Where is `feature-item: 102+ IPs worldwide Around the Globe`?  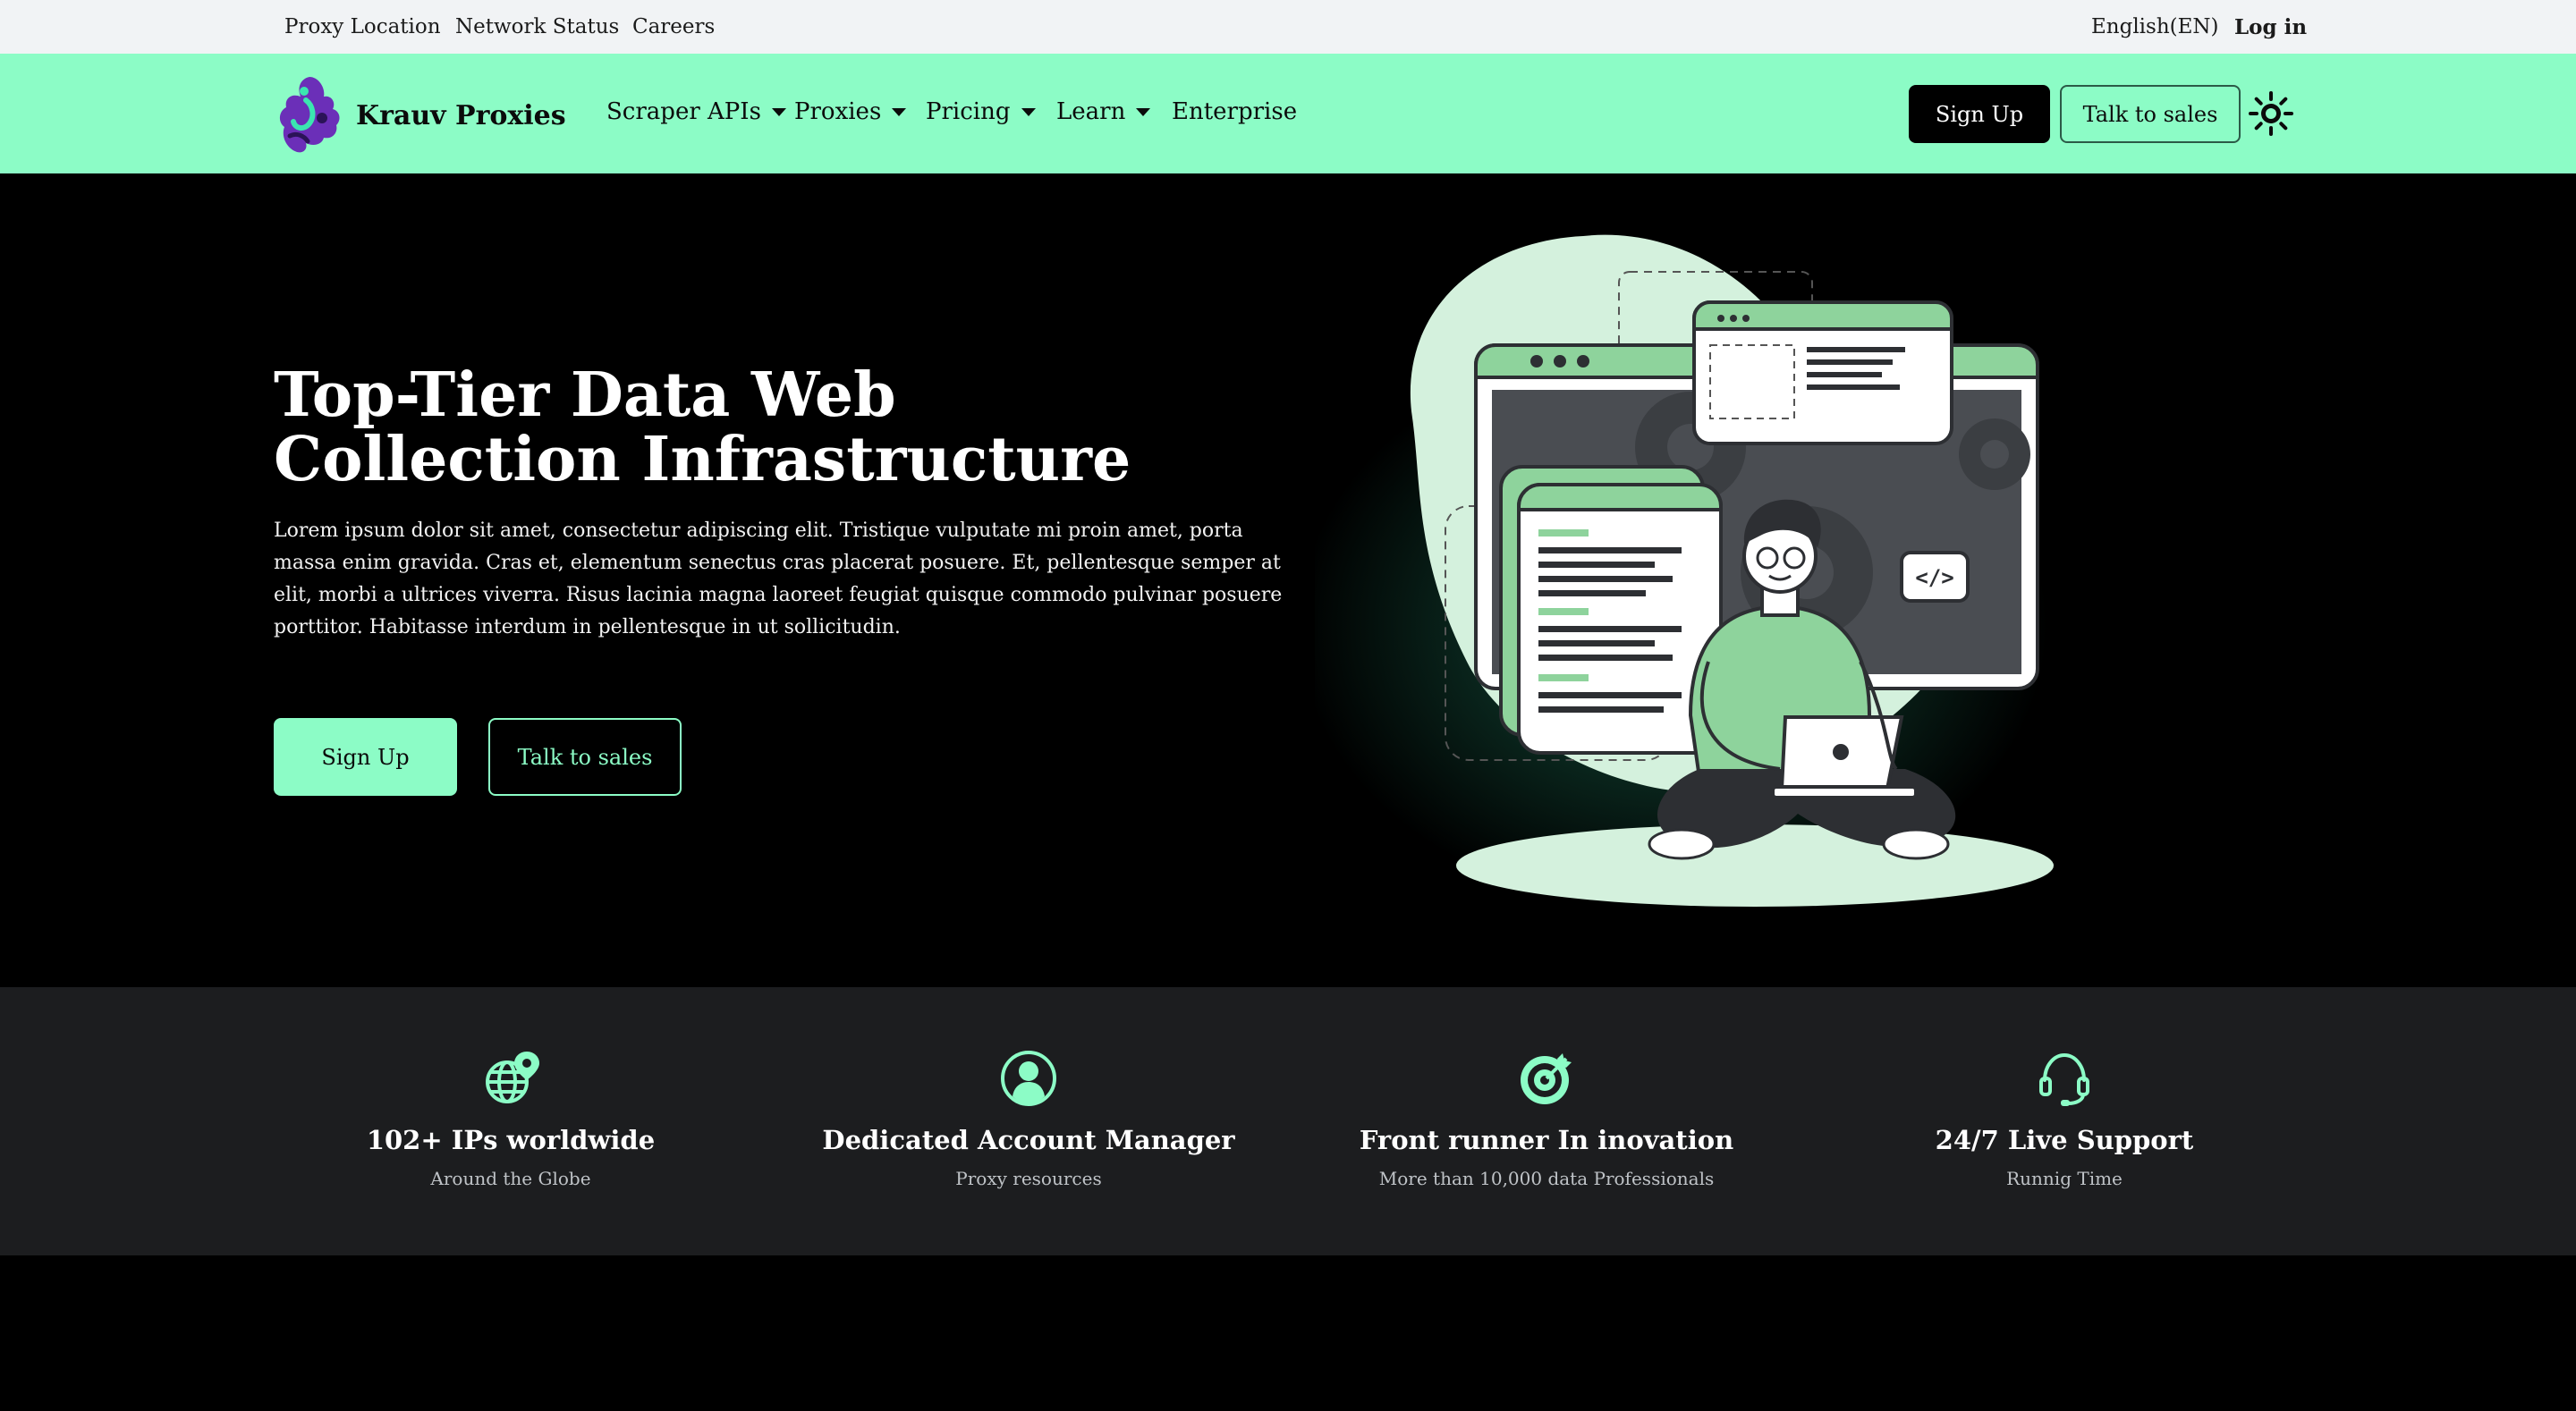 feature-item: 102+ IPs worldwide Around the Globe is located at coordinates (510, 1119).